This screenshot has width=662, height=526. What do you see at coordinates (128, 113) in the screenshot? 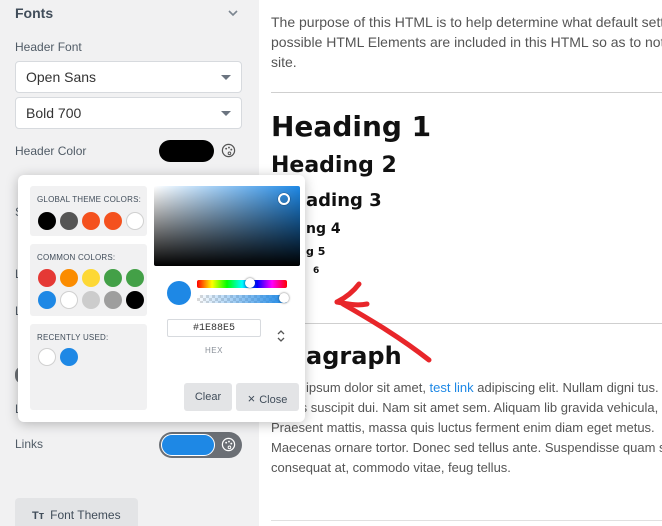
I see `header-weight-select: Bold 700` at bounding box center [128, 113].